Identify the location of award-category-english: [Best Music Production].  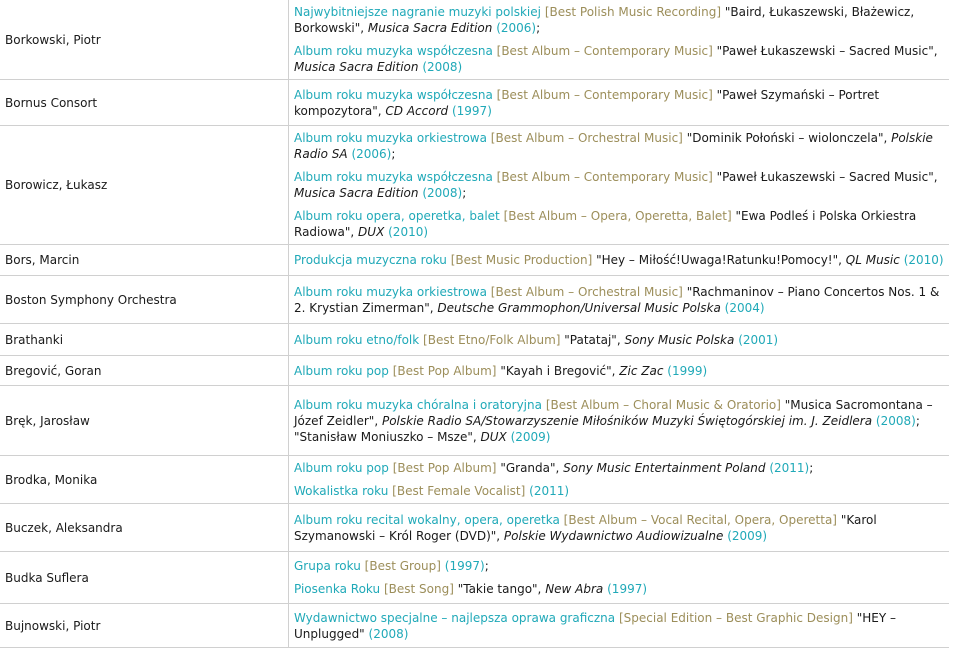
(521, 260).